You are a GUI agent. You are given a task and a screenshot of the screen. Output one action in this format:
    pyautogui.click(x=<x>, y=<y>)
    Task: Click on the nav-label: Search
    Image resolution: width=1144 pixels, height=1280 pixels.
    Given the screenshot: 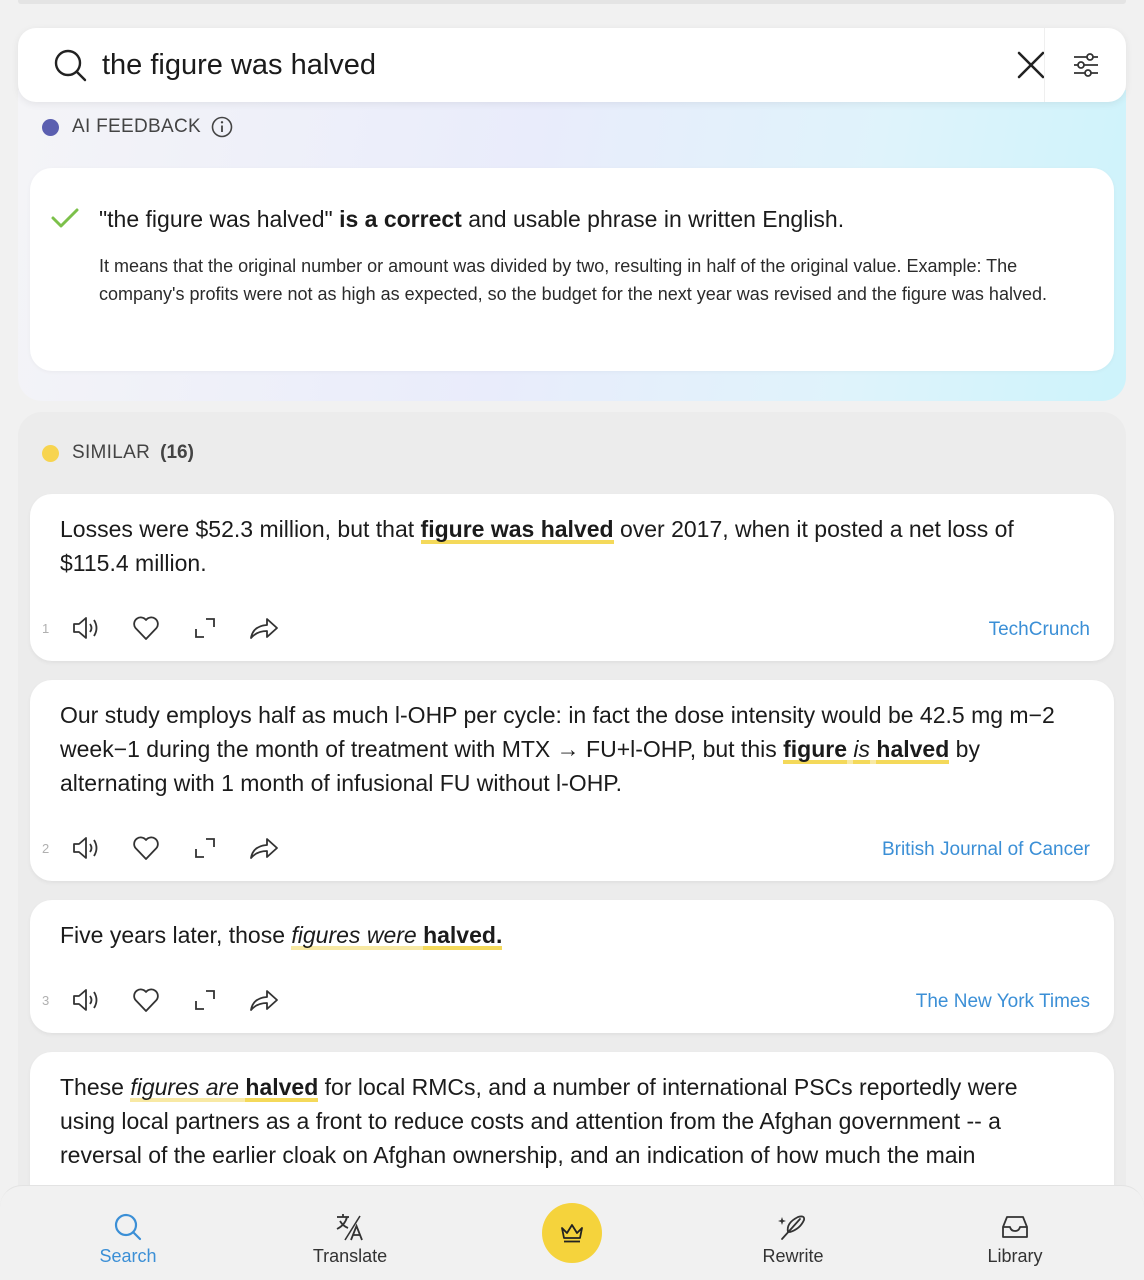 What is the action you would take?
    pyautogui.click(x=128, y=1256)
    